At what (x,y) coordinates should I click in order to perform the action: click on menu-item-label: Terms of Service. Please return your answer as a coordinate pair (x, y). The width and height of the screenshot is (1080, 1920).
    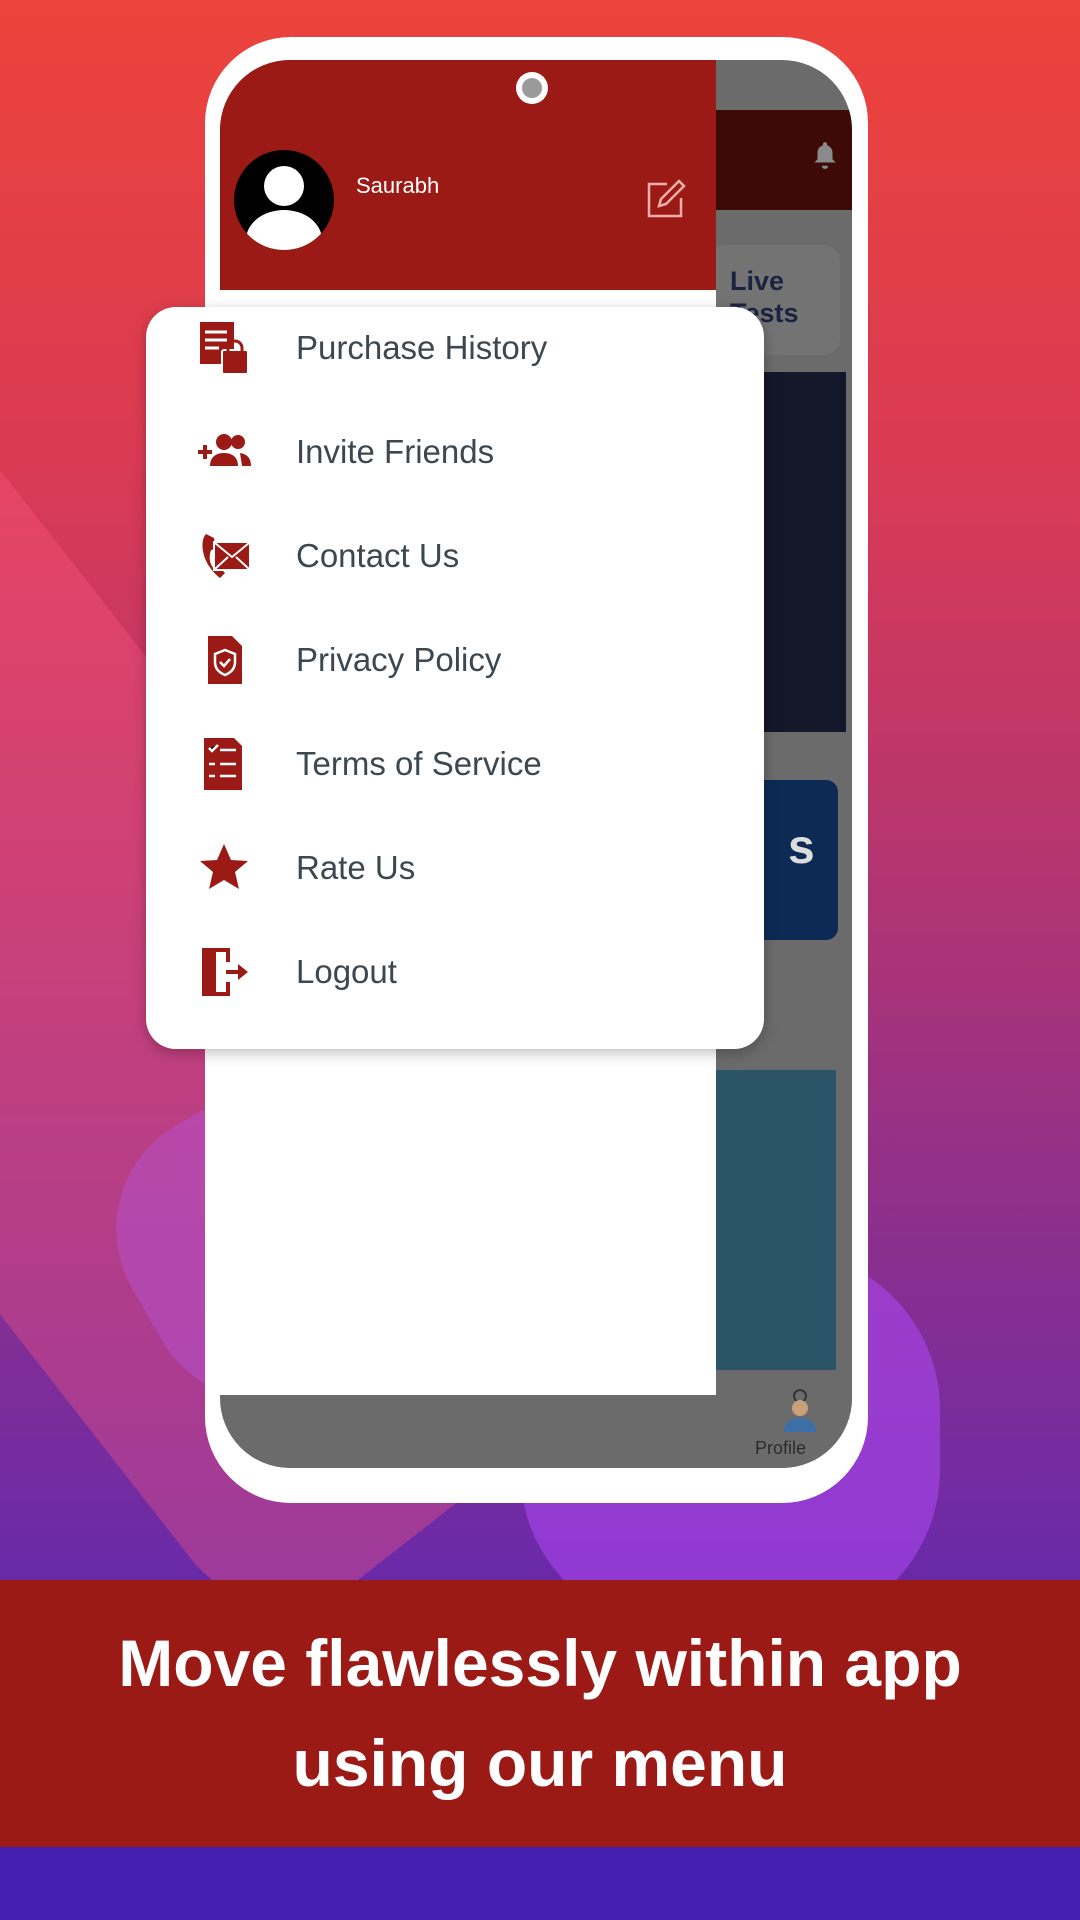
    Looking at the image, I should click on (419, 763).